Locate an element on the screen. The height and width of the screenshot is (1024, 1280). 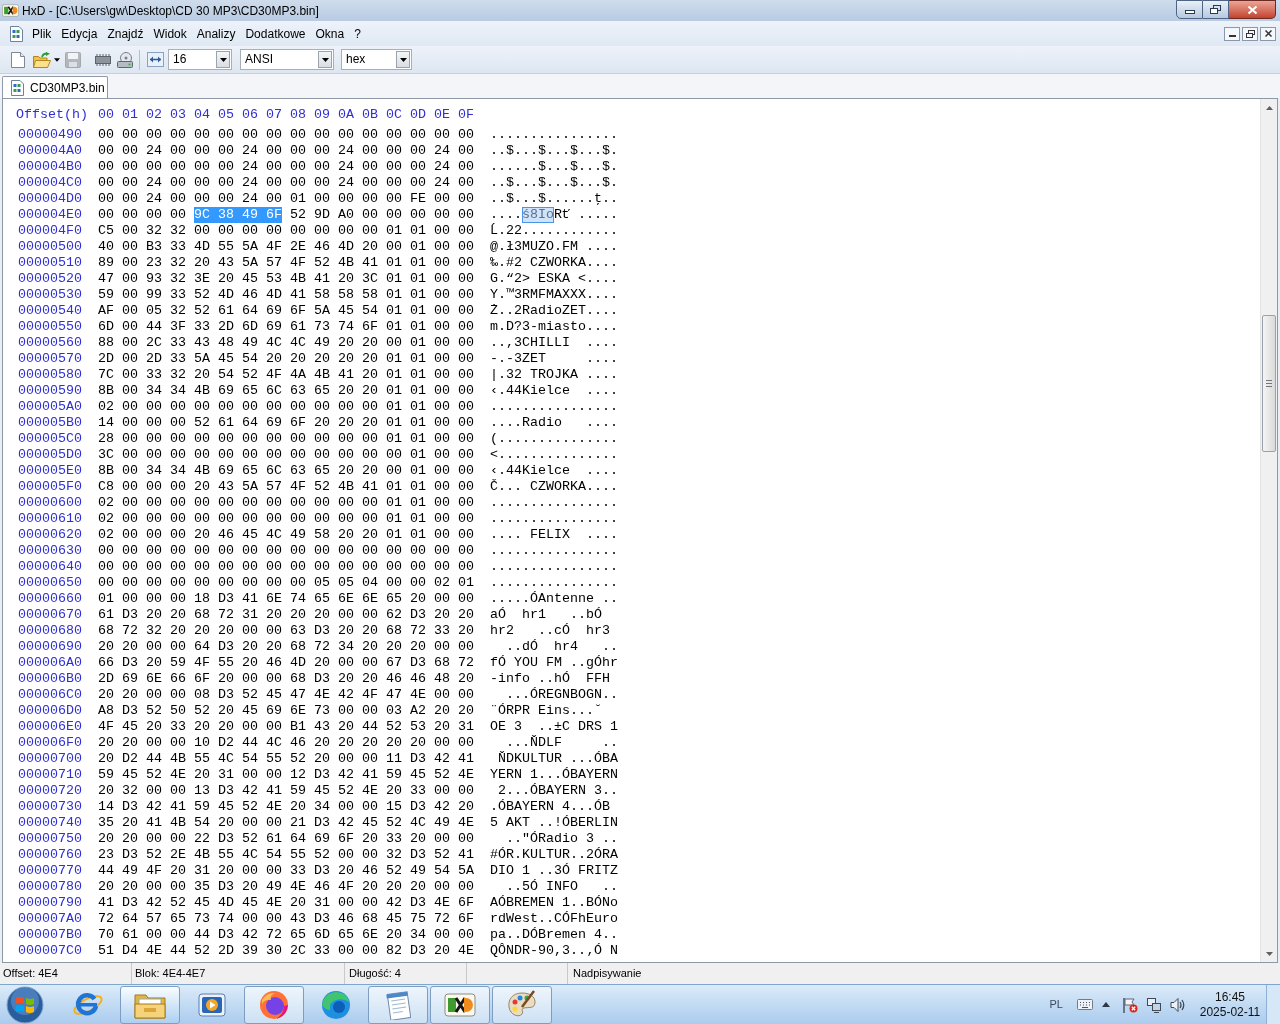
hex-bytes: 59 00 99 33 52 4D 46 4D 41 58 58 58 01 01 00 00 is located at coordinates (286, 295).